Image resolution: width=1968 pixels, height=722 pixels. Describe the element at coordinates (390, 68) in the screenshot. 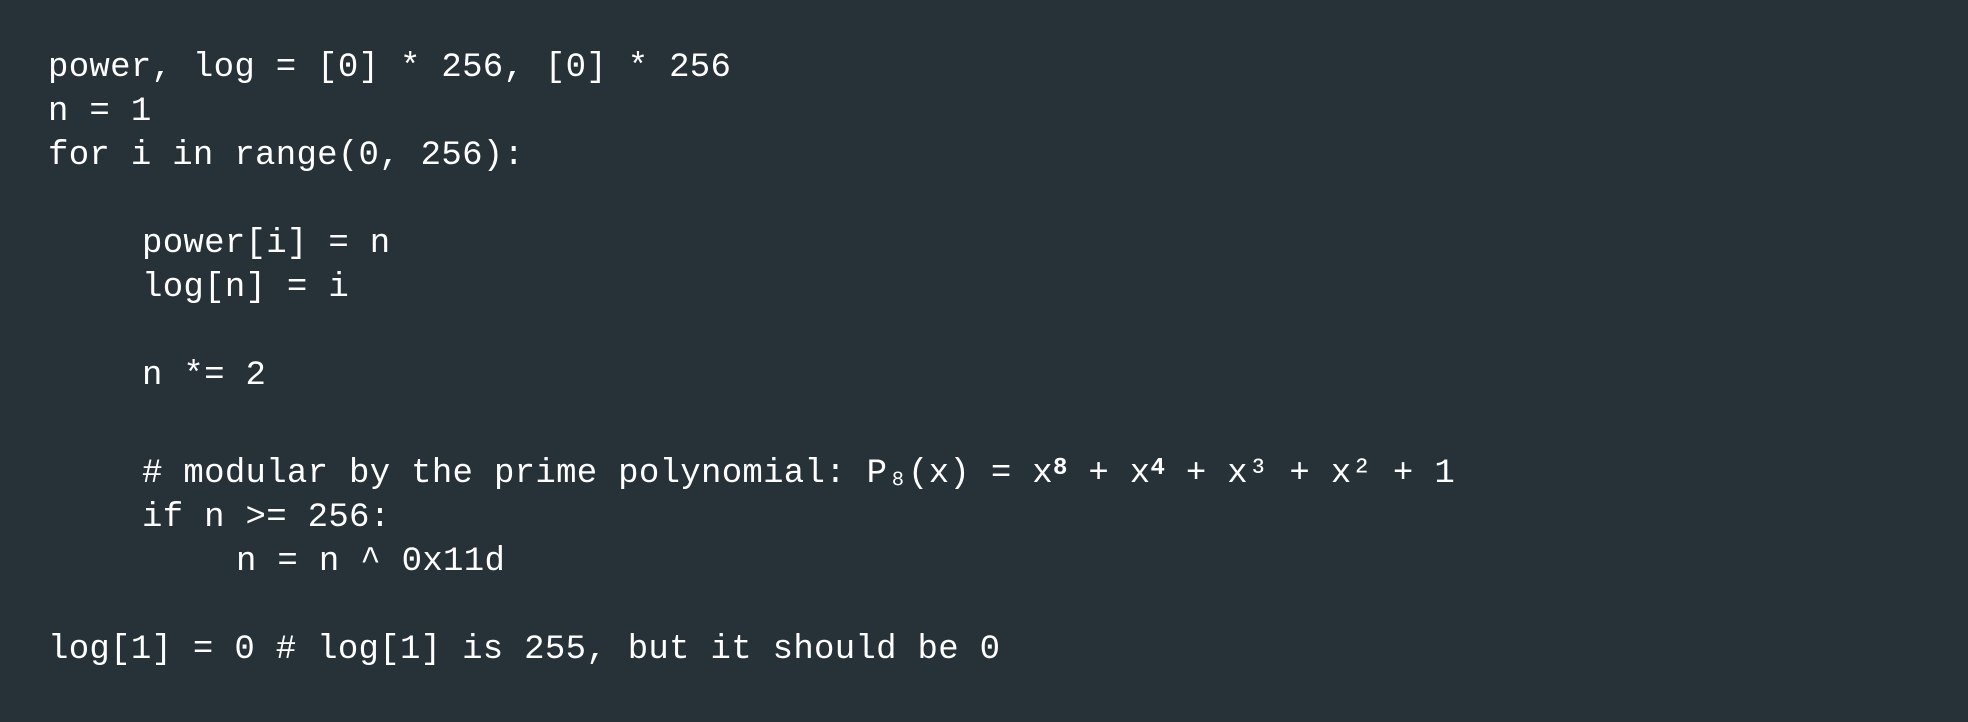

I see `code-line-1: power, log = [0] * 256, [0] * 256` at that location.